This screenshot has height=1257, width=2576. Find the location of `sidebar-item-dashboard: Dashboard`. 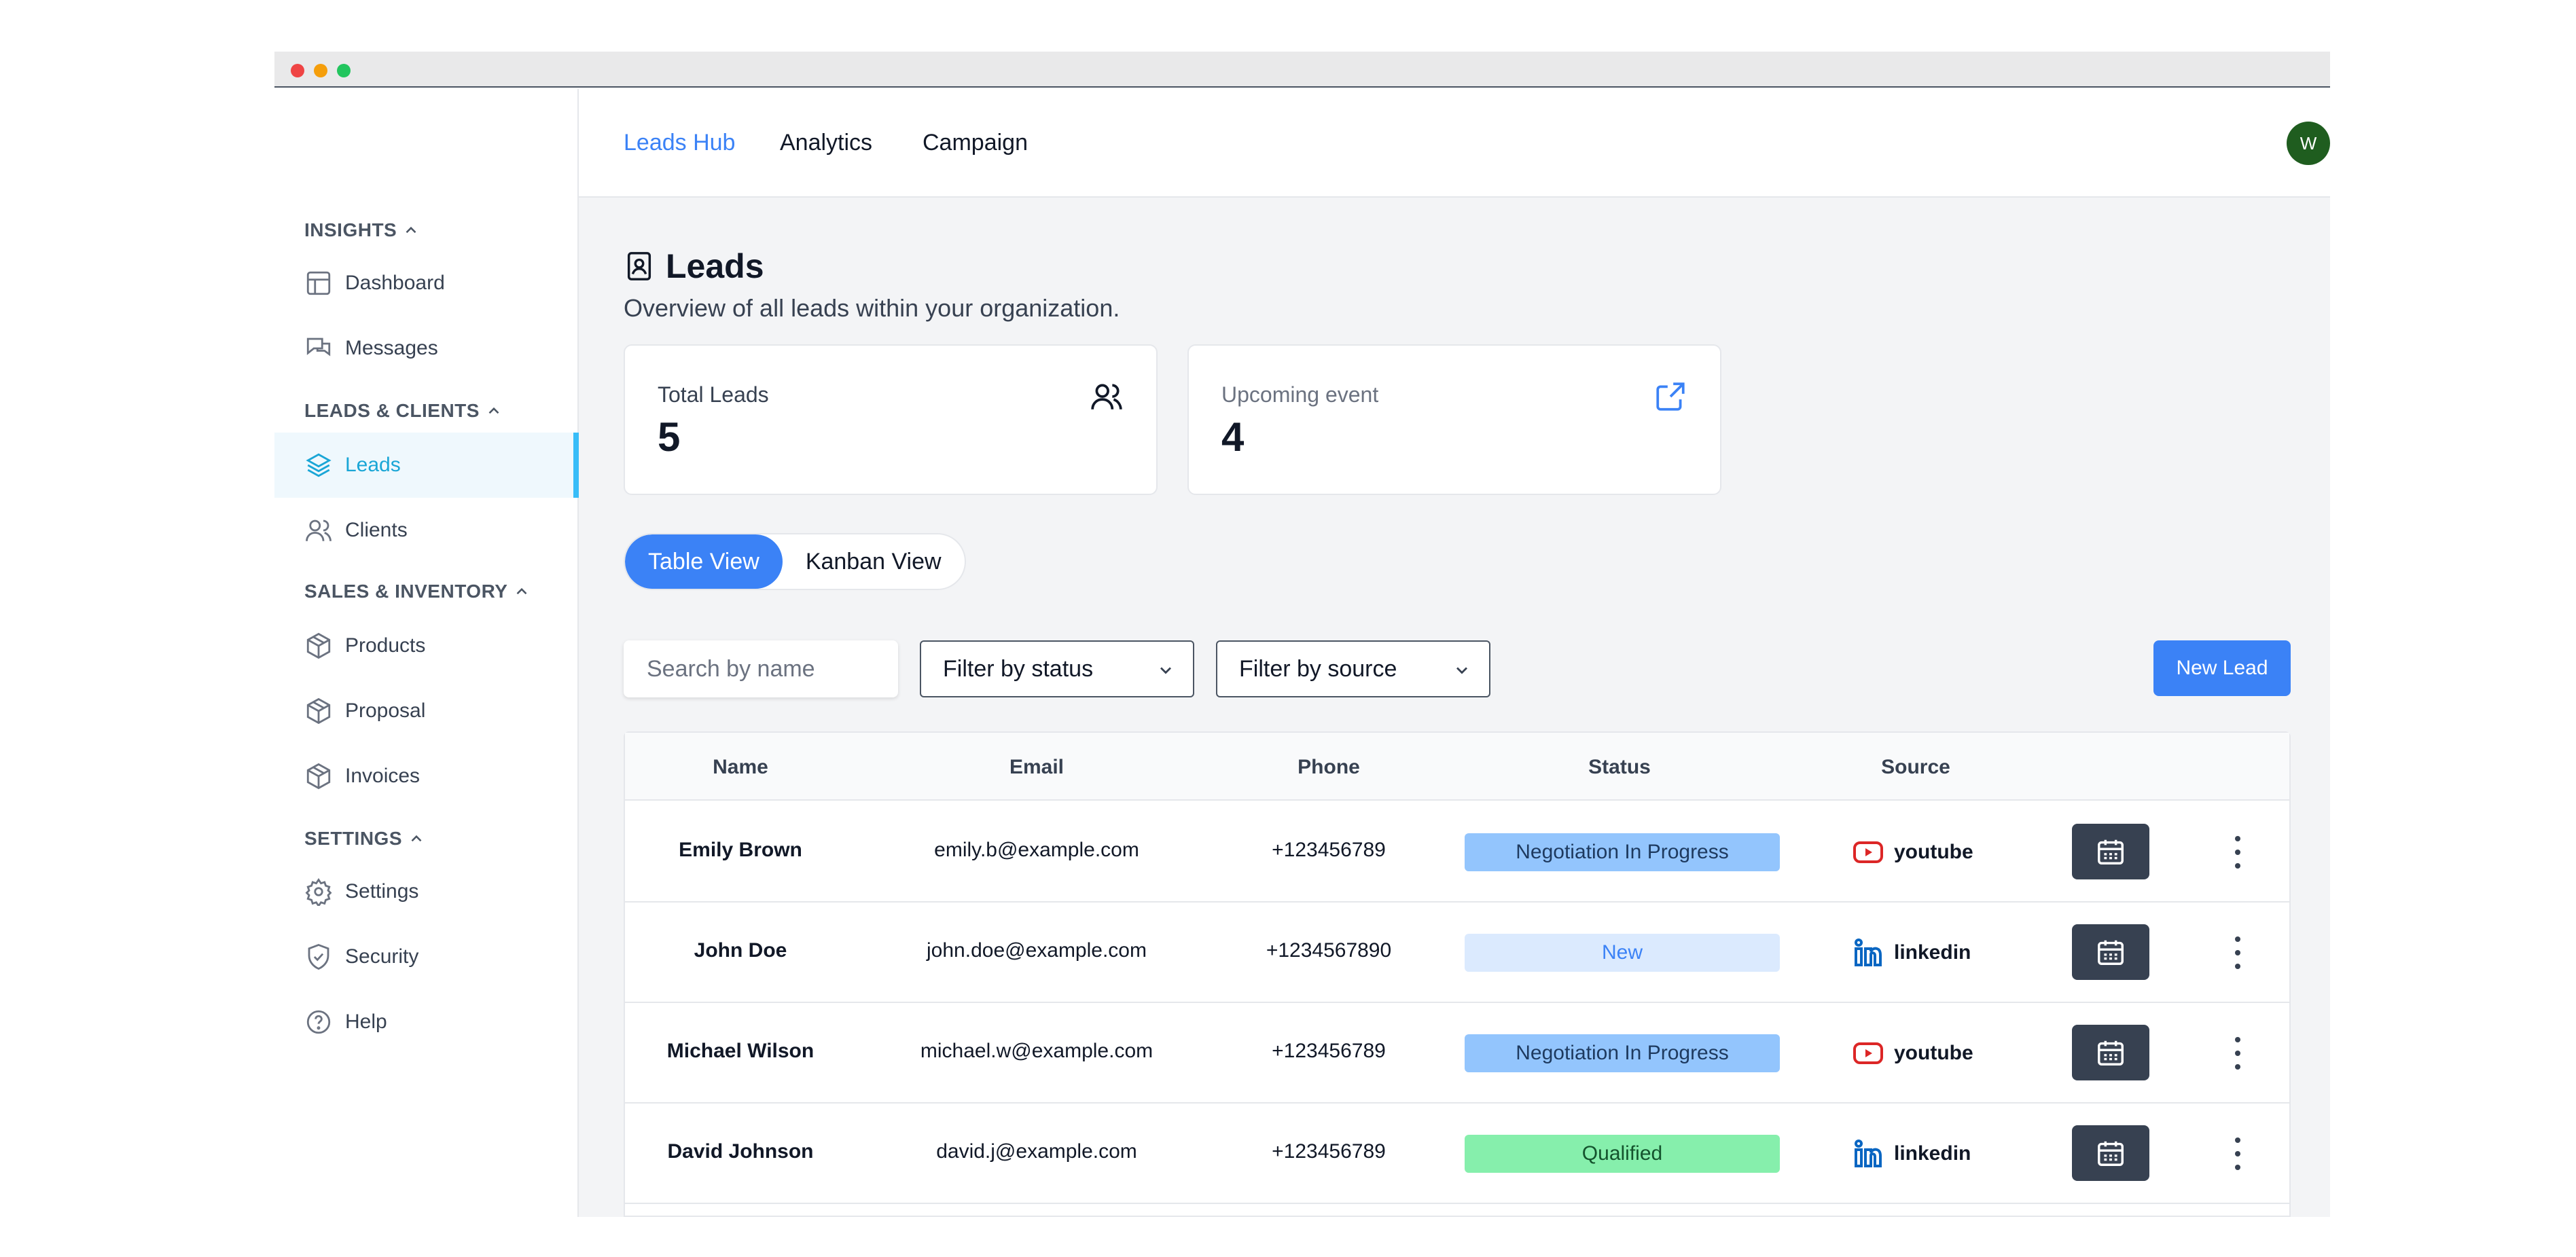

sidebar-item-dashboard: Dashboard is located at coordinates (426, 283).